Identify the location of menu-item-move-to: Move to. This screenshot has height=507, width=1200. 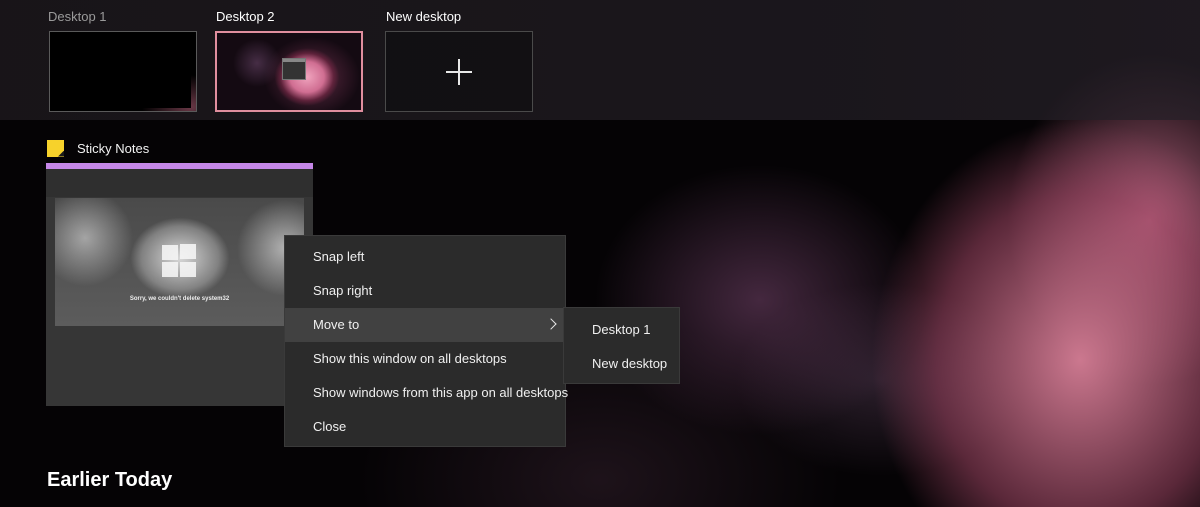
(425, 325).